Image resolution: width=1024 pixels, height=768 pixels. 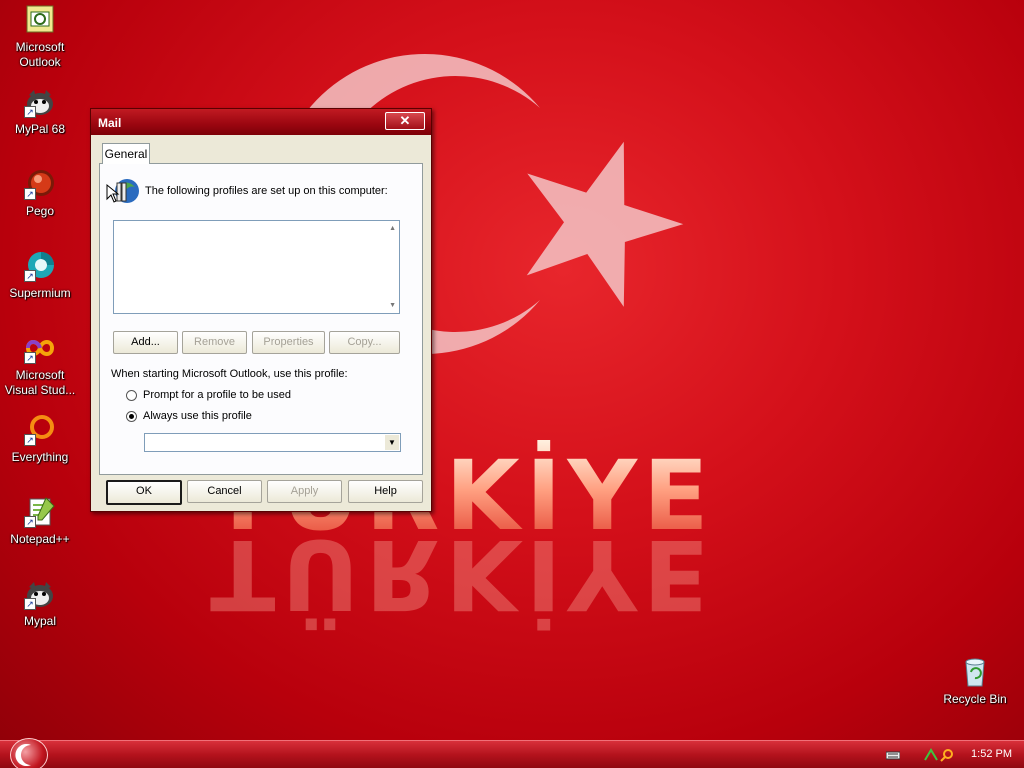 I want to click on profile-select: ▼, so click(x=272, y=442).